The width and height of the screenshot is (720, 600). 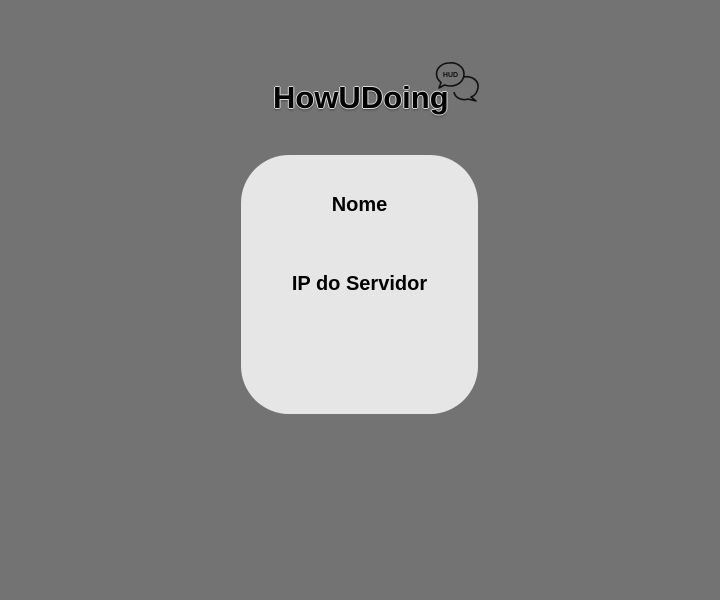 What do you see at coordinates (359, 232) in the screenshot?
I see `name-input` at bounding box center [359, 232].